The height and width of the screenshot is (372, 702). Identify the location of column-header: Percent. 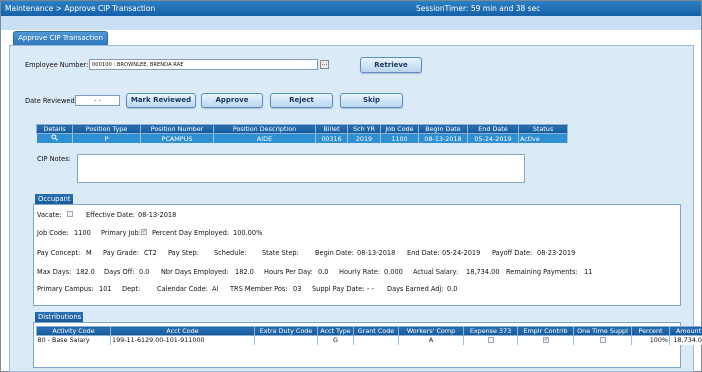
(650, 331).